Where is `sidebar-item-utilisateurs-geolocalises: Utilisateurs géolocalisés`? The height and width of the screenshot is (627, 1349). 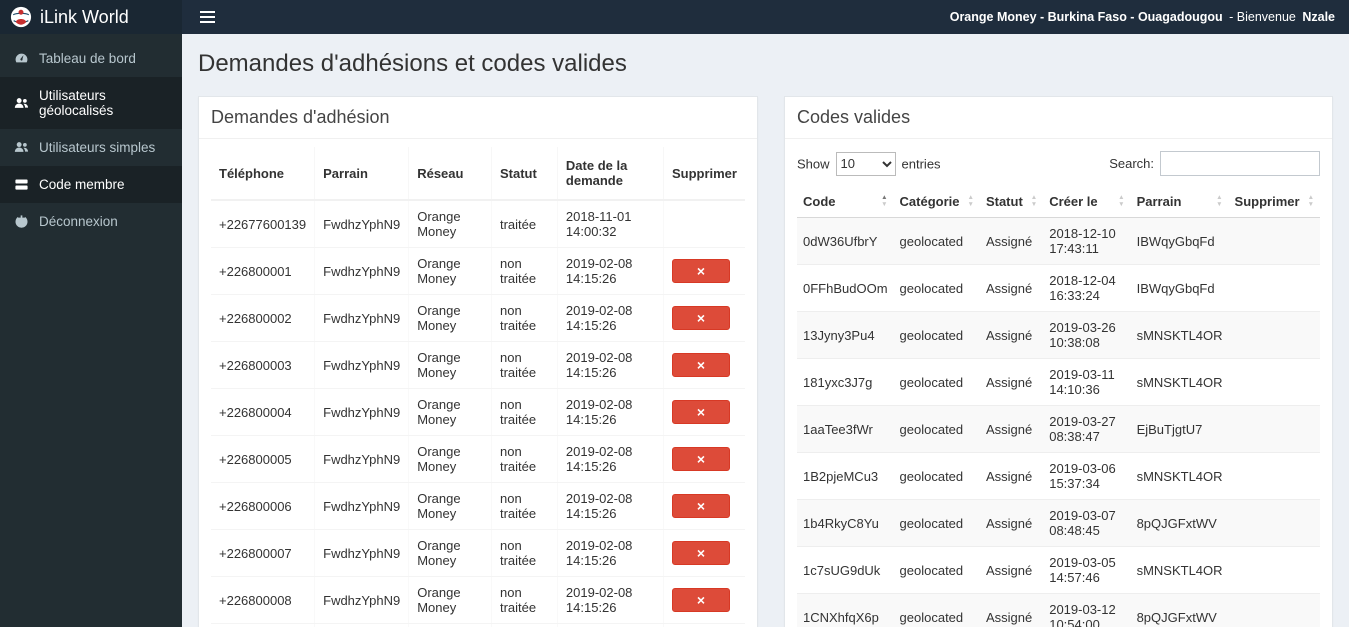 sidebar-item-utilisateurs-geolocalises: Utilisateurs géolocalisés is located at coordinates (91, 103).